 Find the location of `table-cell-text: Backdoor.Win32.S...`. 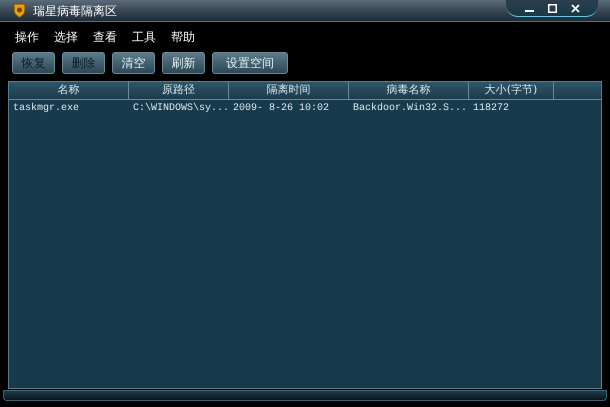

table-cell-text: Backdoor.Win32.S... is located at coordinates (410, 109).